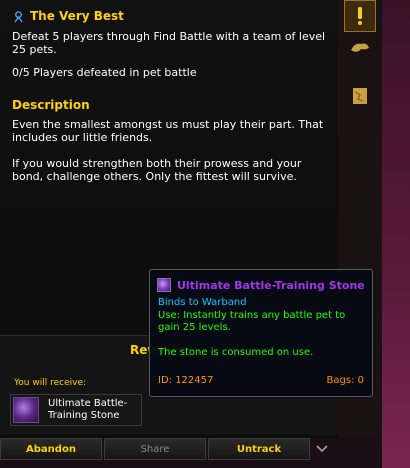 Image resolution: width=410 pixels, height=468 pixels. I want to click on tooltip-item-name: Ultimate Battle-Training Stone, so click(271, 285).